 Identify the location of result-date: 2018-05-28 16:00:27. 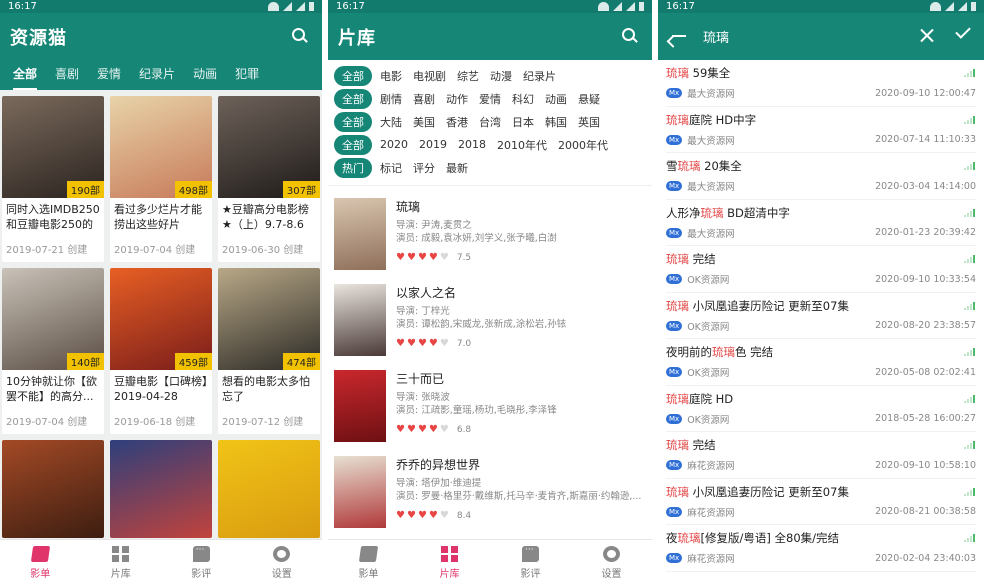
(925, 418).